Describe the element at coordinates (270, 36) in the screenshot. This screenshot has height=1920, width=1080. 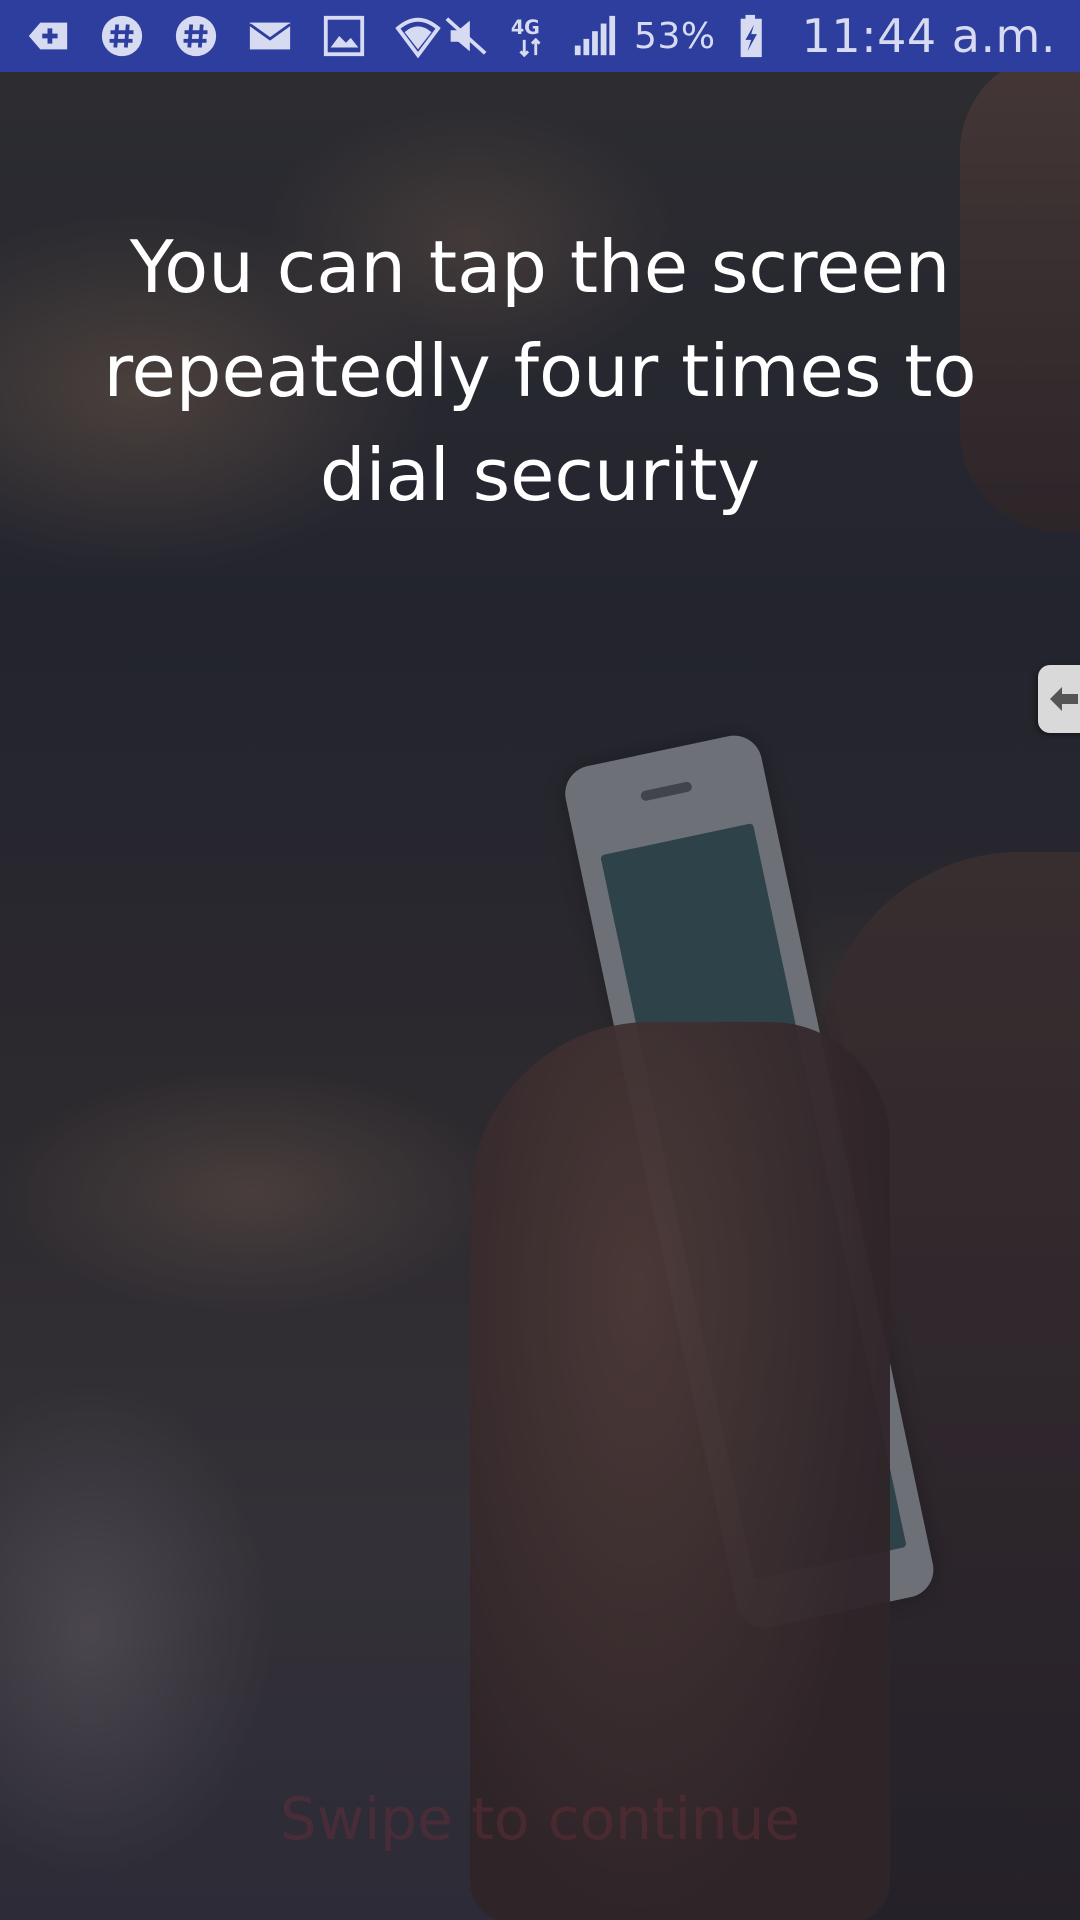
I see `mail-icon` at that location.